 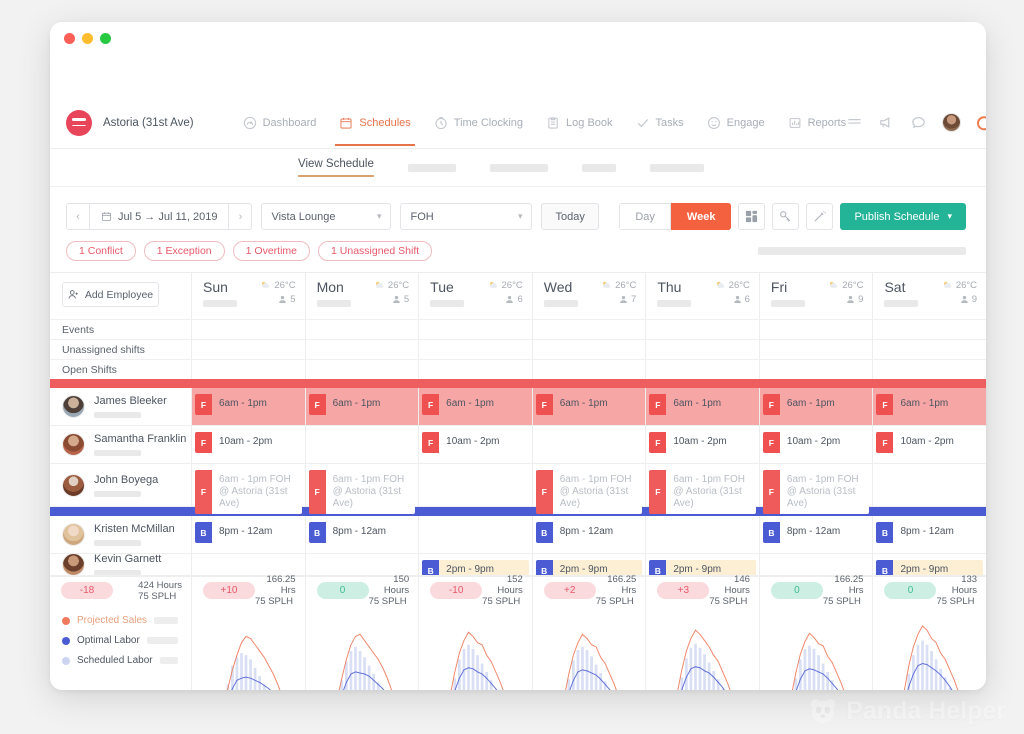 I want to click on date-range-display: Jul 5 → Jul 11, 2019, so click(x=159, y=216).